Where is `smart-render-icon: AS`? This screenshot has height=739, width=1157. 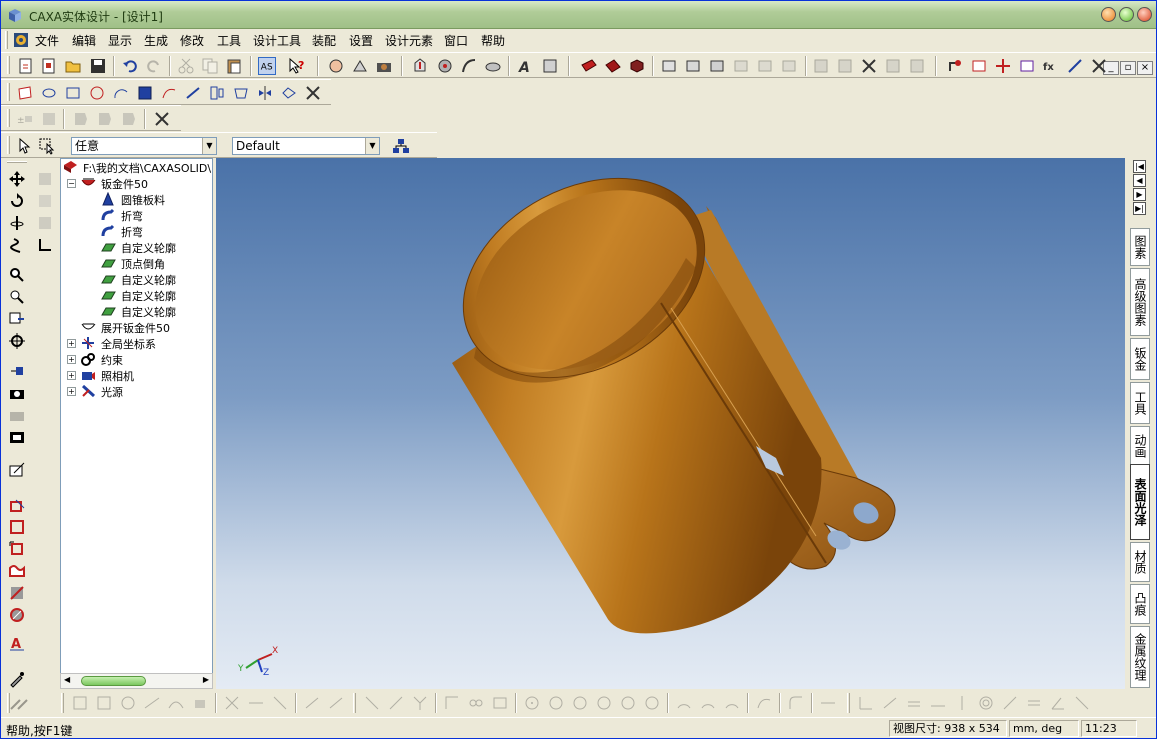
smart-render-icon: AS is located at coordinates (267, 66).